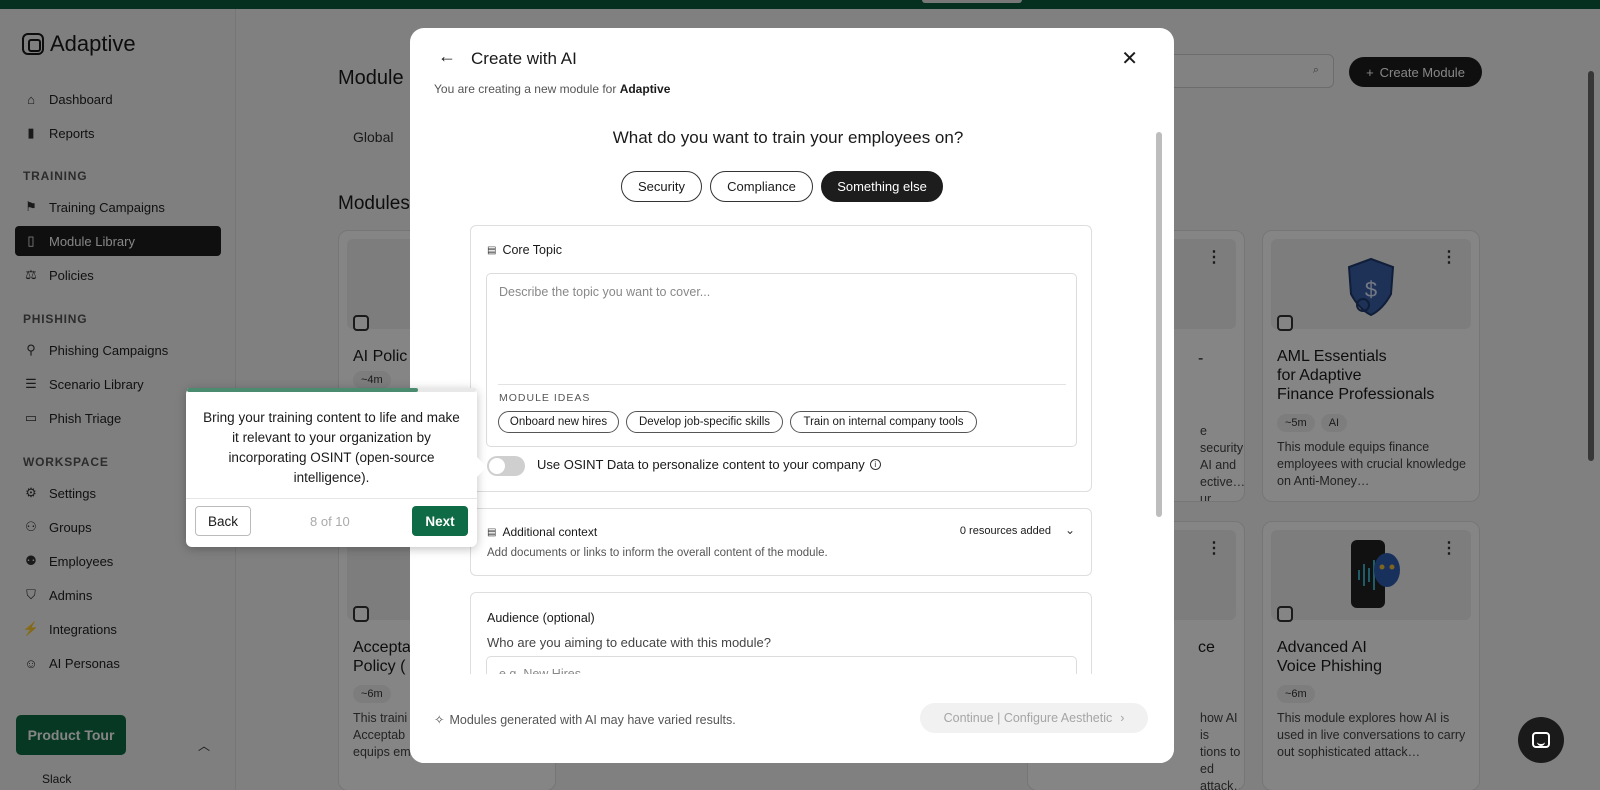 This screenshot has height=790, width=1600. Describe the element at coordinates (761, 186) in the screenshot. I see `topic-compliance-button: Compliance` at that location.